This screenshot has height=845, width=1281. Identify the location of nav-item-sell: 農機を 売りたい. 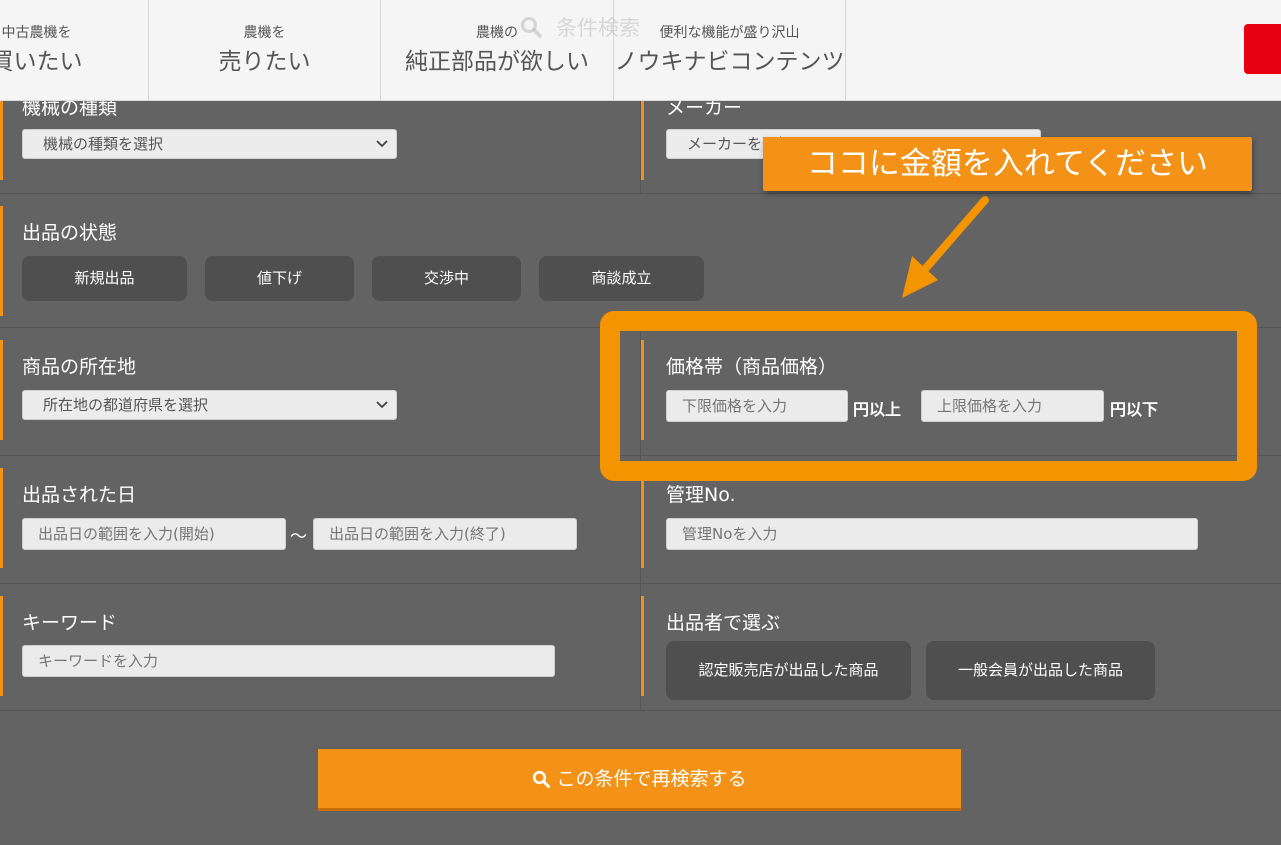
(265, 50).